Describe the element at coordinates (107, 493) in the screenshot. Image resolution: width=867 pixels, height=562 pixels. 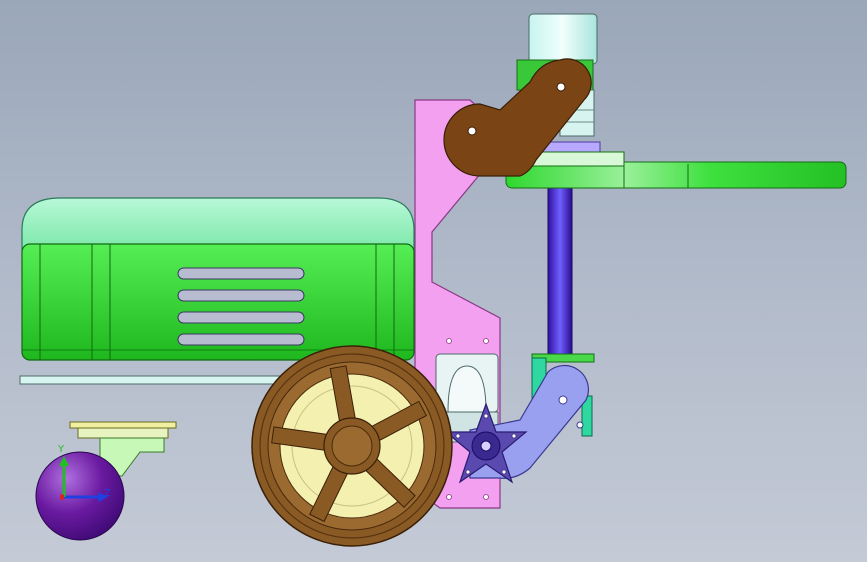
I see `triad-z-label: Z` at that location.